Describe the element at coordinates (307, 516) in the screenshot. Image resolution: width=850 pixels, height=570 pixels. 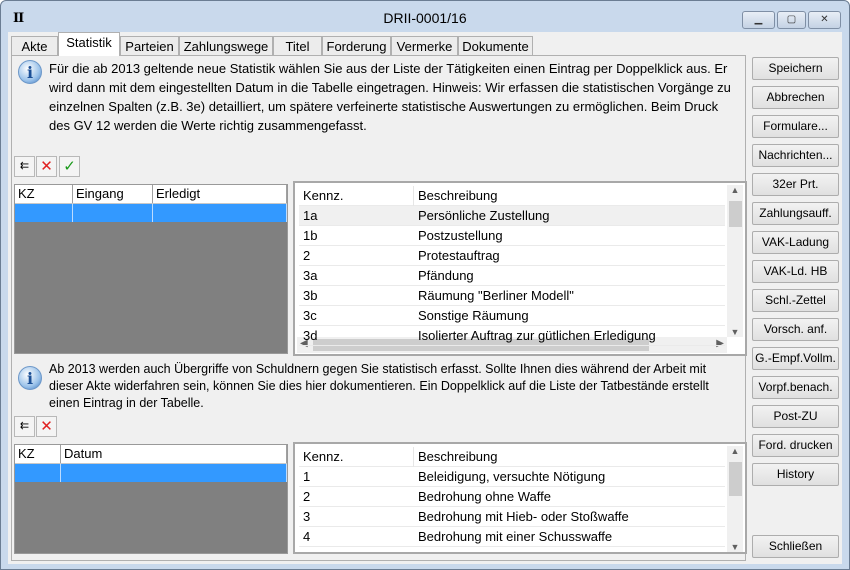
I see `kennz-cell: 3` at that location.